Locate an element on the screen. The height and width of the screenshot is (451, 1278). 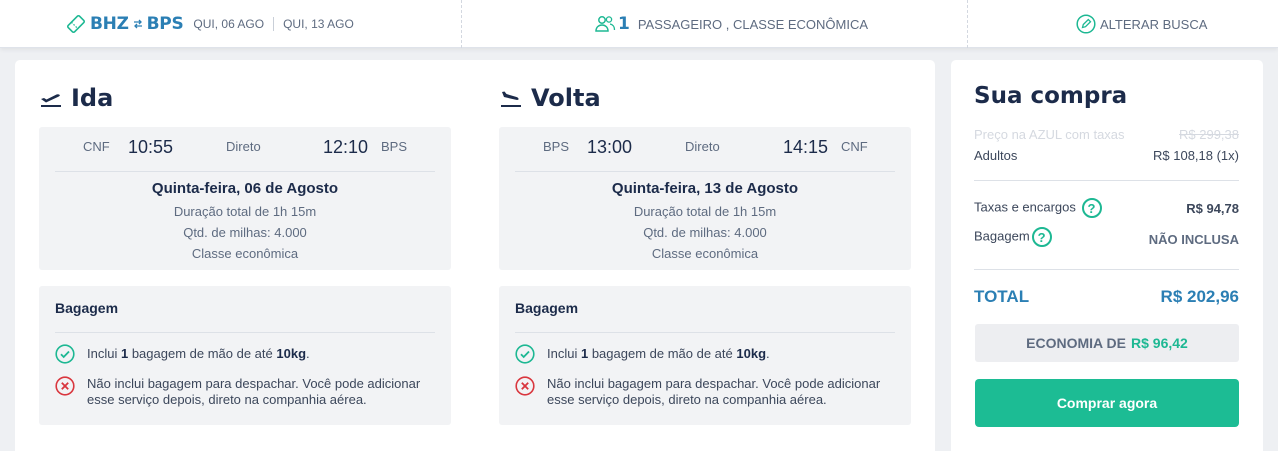
passenger-class-text: PASSAGEIRO , CLASSE ECONÔMICA is located at coordinates (753, 24).